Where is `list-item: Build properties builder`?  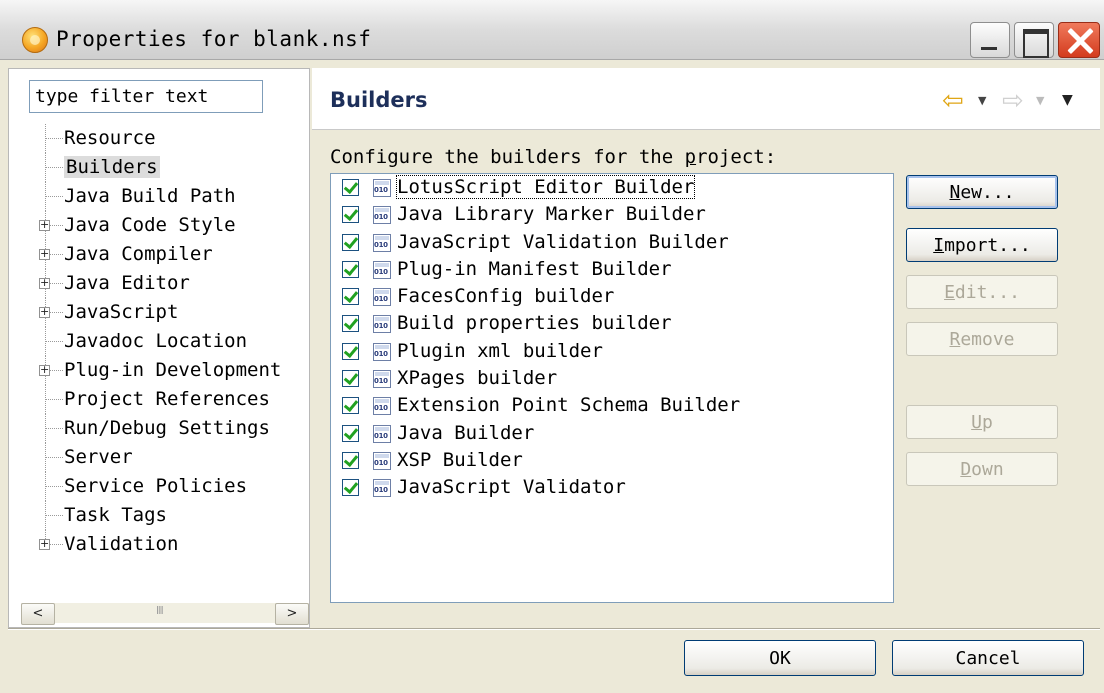
list-item: Build properties builder is located at coordinates (612, 323).